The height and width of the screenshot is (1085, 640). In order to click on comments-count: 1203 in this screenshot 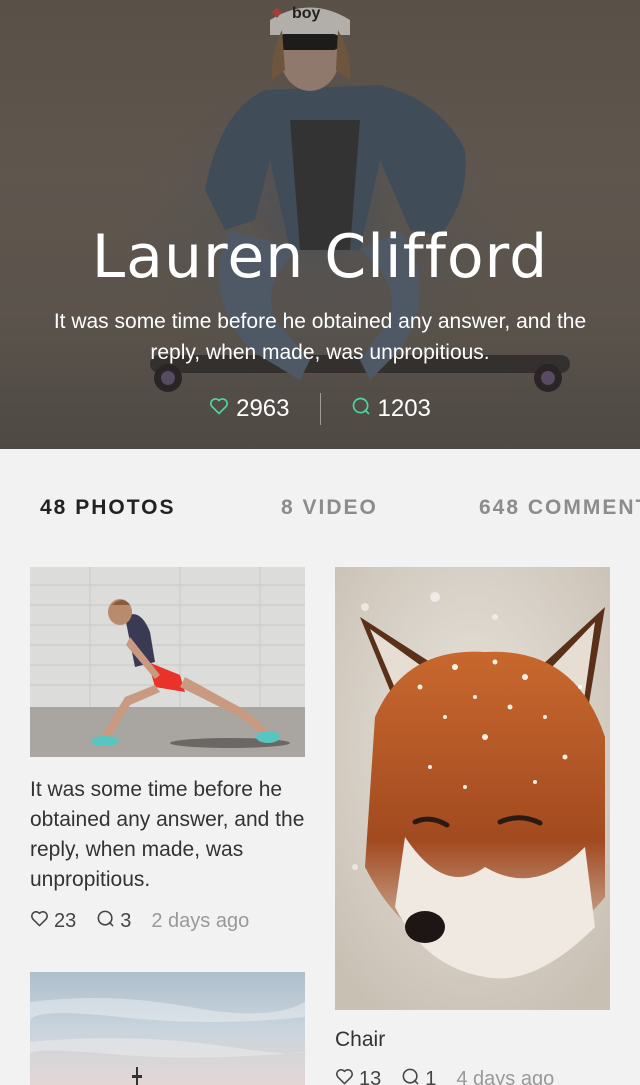, I will do `click(404, 408)`.